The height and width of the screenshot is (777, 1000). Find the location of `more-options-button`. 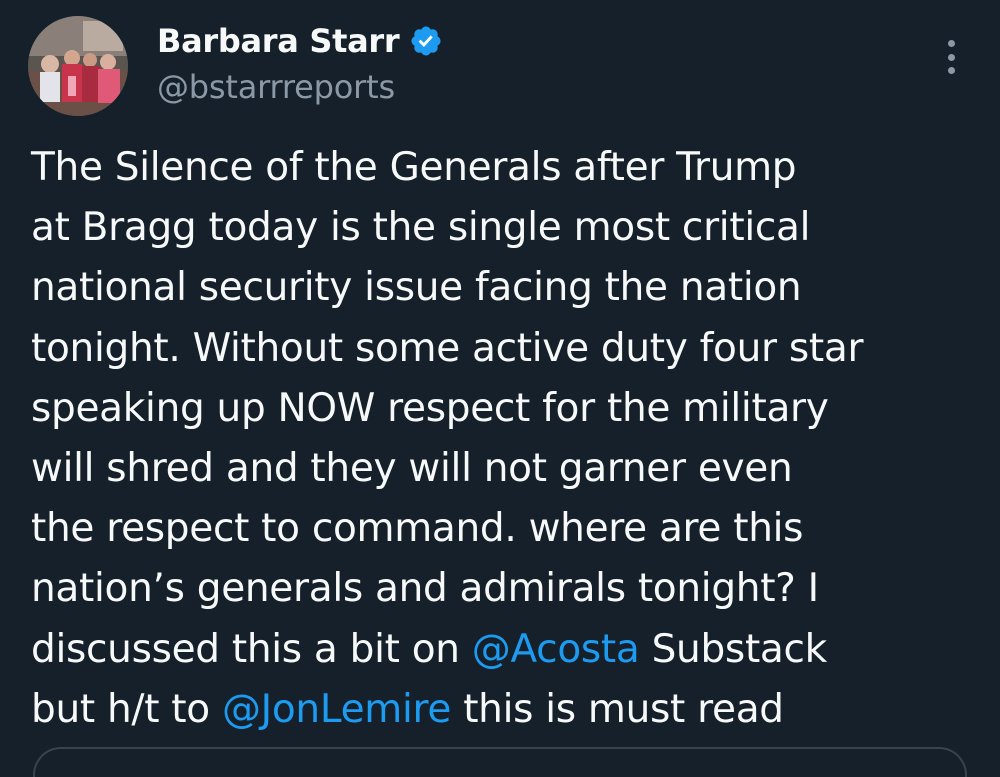

more-options-button is located at coordinates (951, 57).